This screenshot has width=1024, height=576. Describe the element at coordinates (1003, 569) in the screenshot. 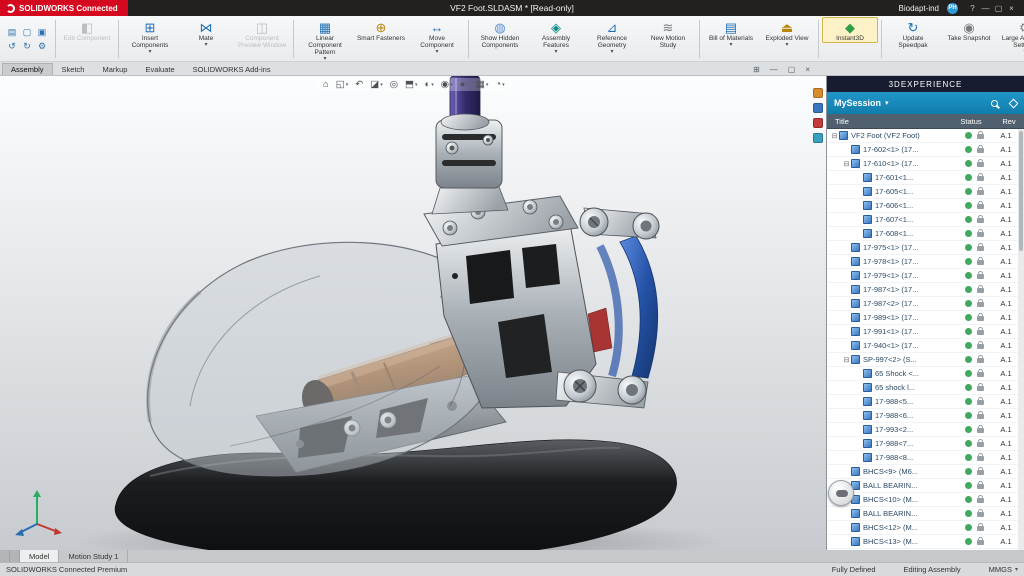

I see `units-selector: MMGS ▾` at that location.